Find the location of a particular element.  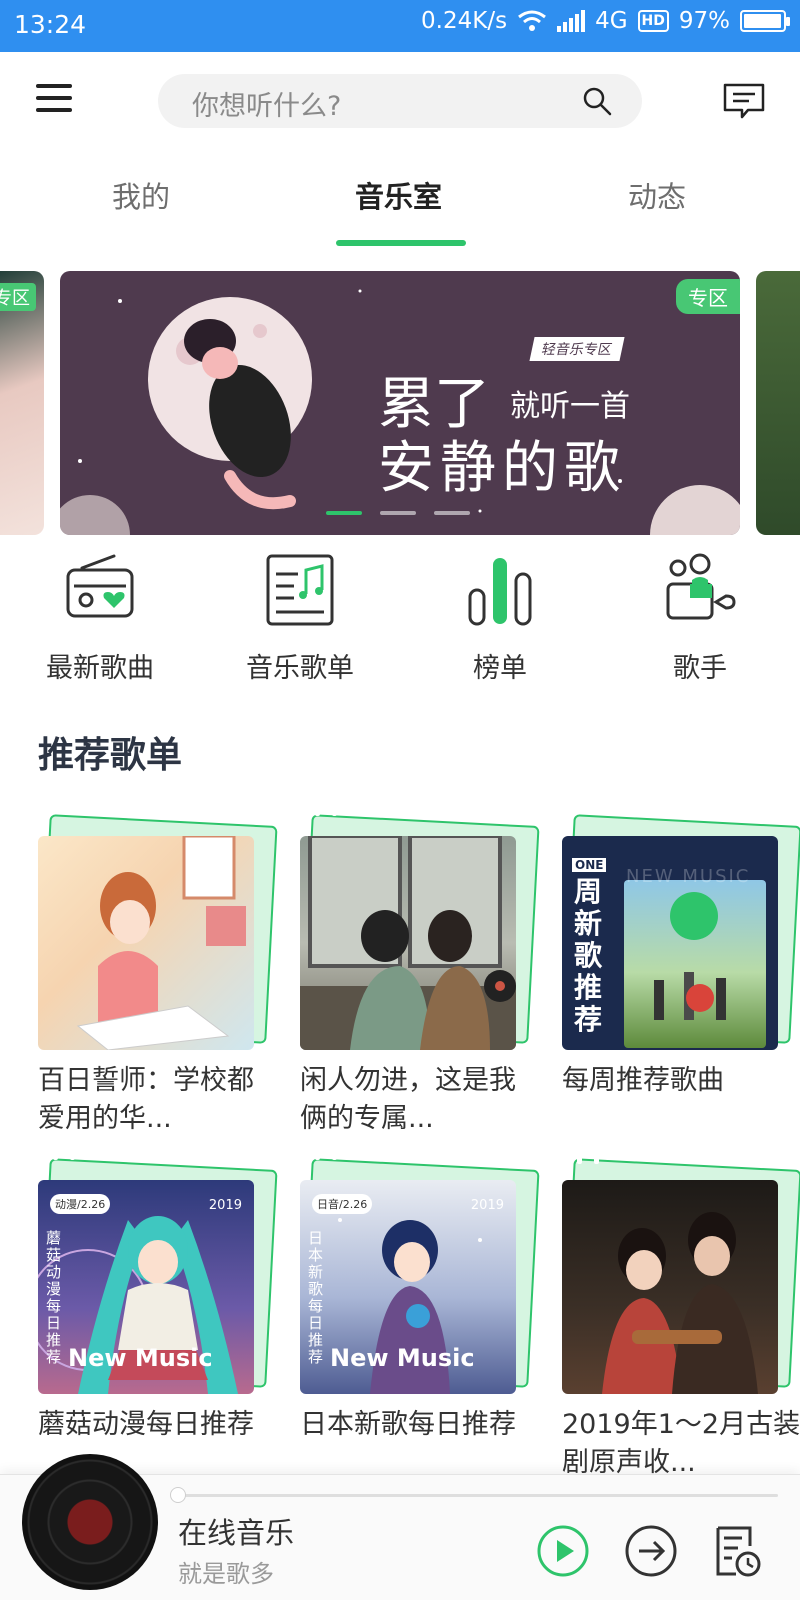

play-count-value: 1.794982亿 is located at coordinates (673, 808).